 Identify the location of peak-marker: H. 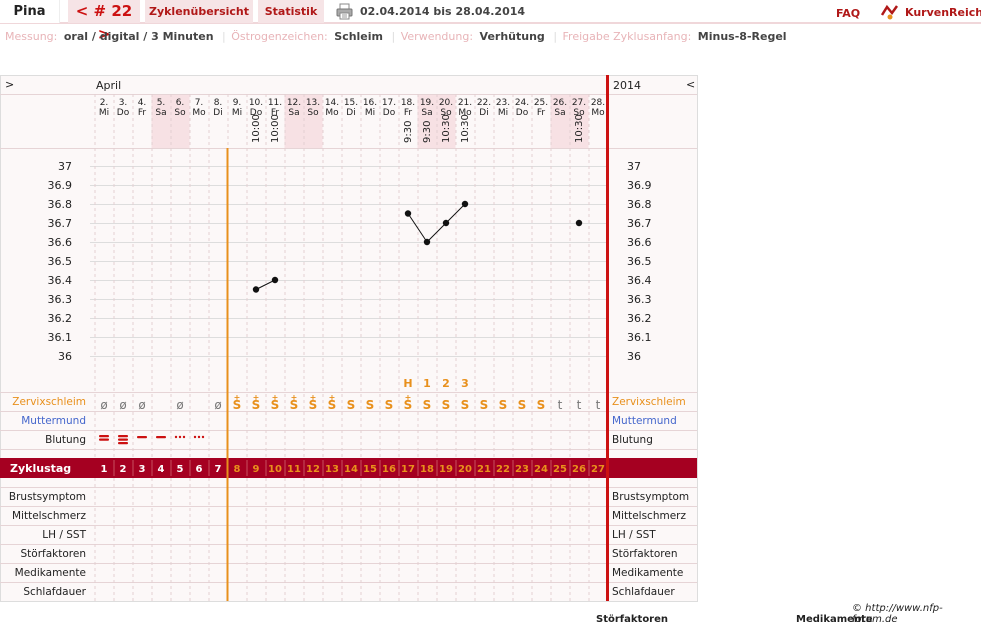
(407, 383).